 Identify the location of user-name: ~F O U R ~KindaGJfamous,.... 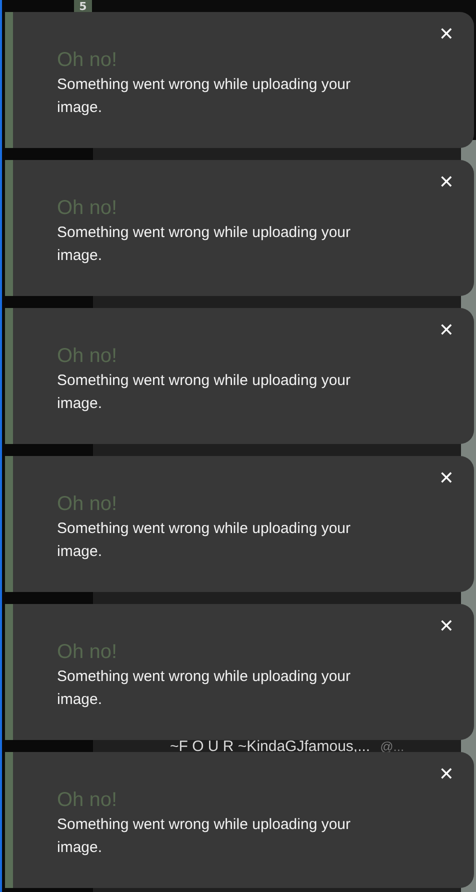
(270, 746).